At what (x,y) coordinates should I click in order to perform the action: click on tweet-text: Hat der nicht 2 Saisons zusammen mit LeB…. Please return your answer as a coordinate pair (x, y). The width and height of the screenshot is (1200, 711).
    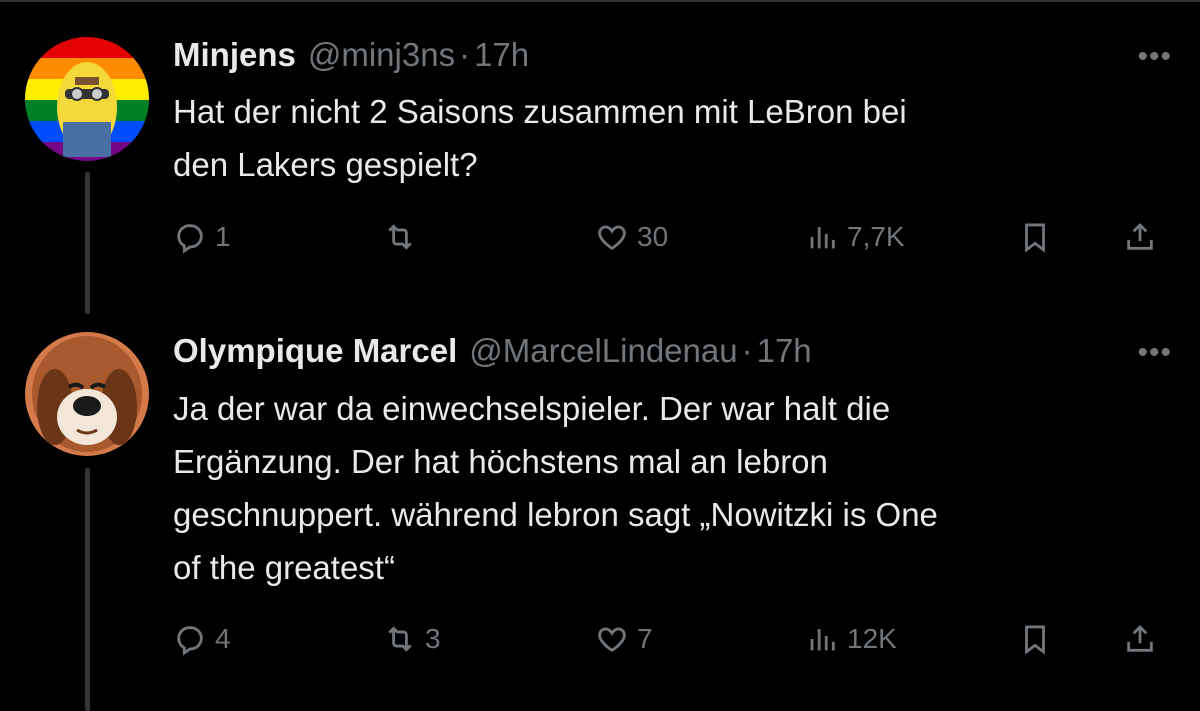
    Looking at the image, I should click on (673, 138).